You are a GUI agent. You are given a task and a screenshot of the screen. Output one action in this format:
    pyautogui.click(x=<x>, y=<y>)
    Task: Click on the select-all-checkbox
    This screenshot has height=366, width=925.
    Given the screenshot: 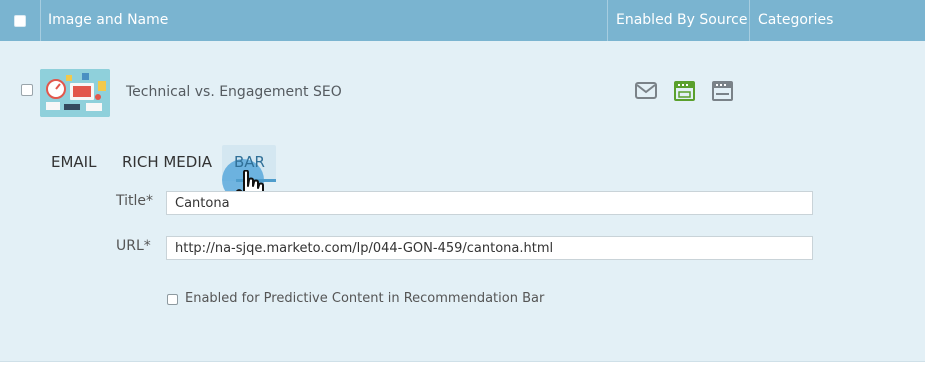 What is the action you would take?
    pyautogui.click(x=20, y=21)
    